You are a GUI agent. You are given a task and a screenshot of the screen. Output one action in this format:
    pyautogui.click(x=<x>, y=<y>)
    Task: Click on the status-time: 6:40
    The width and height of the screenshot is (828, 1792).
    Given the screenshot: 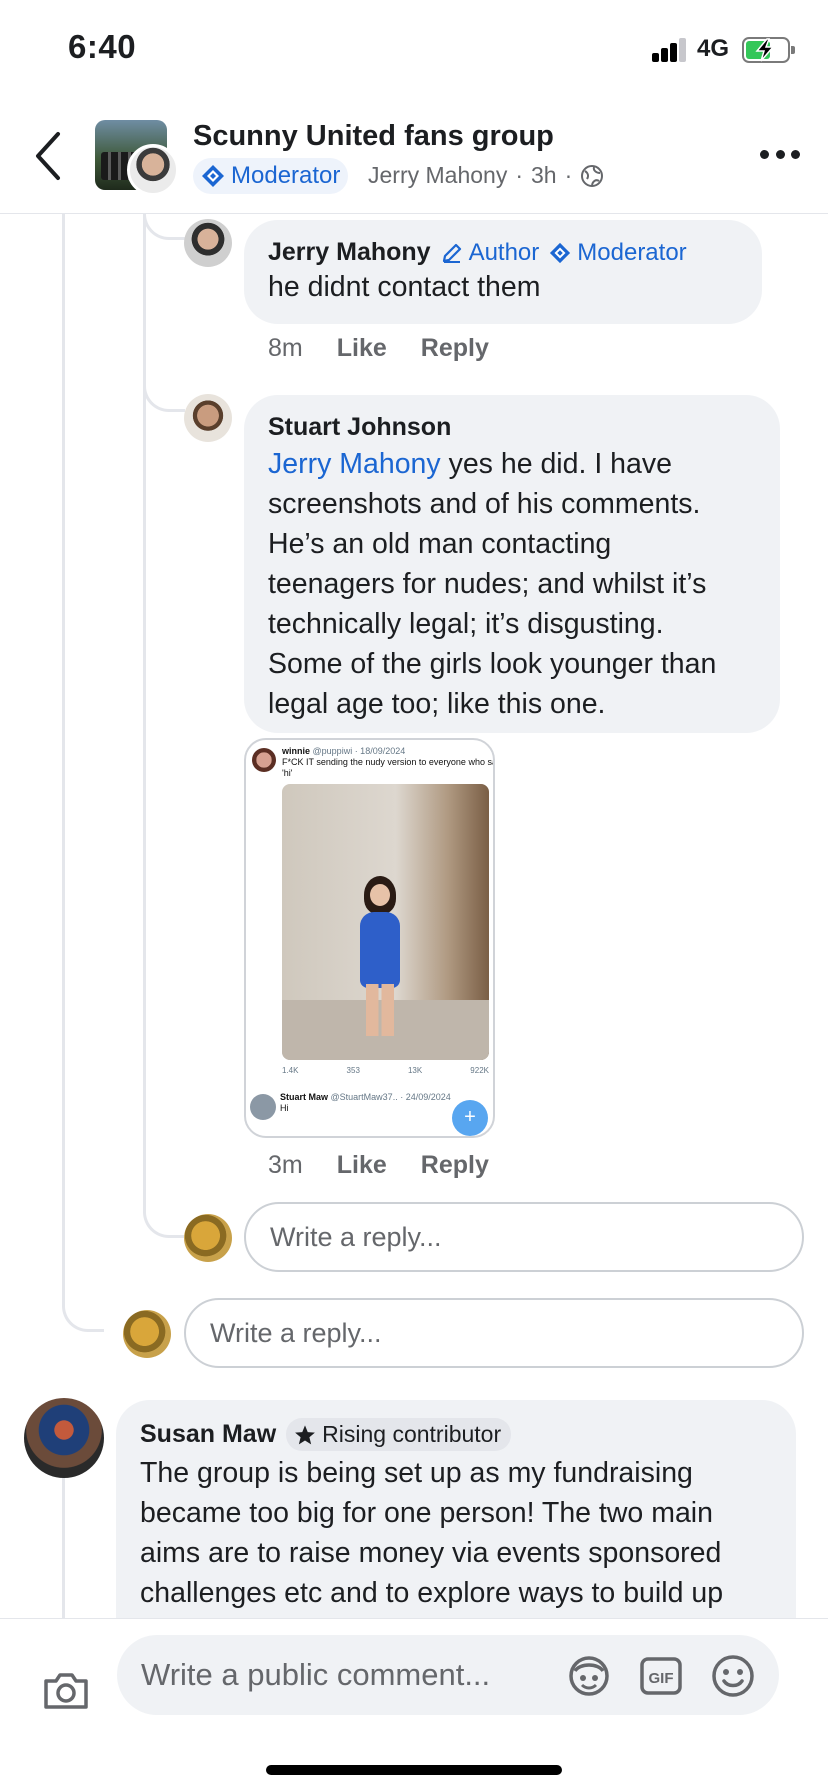 What is the action you would take?
    pyautogui.click(x=102, y=46)
    